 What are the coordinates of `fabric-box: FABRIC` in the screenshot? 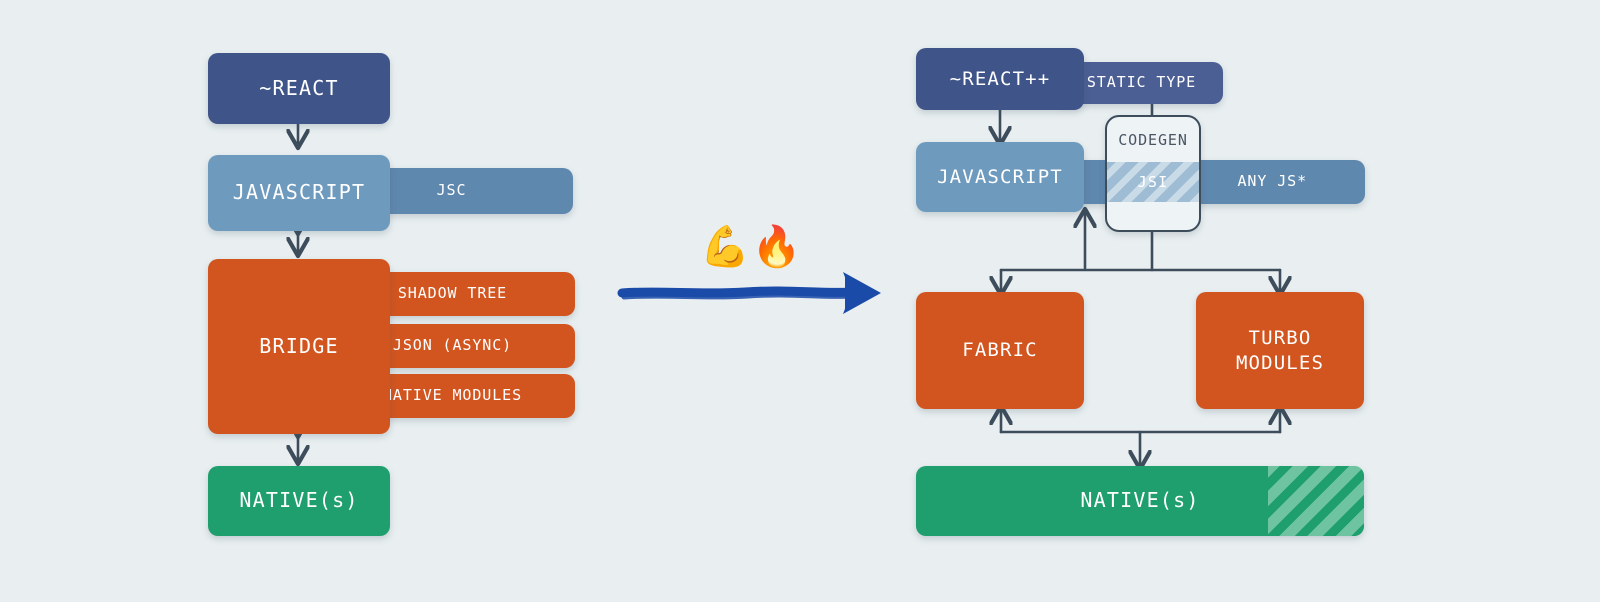 It's located at (1000, 350).